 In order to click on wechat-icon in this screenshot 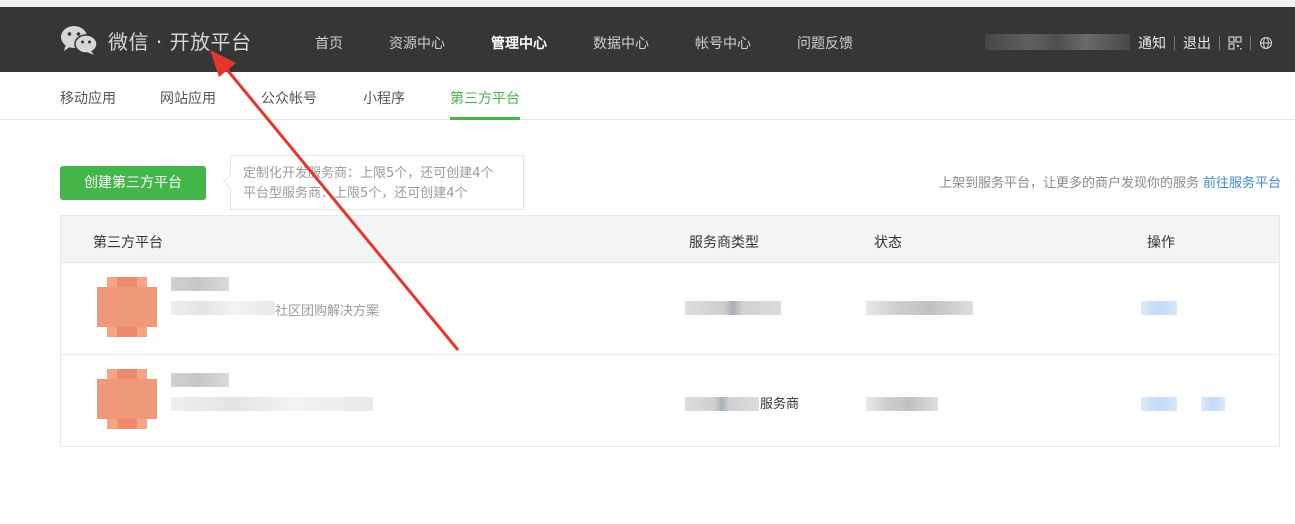, I will do `click(79, 40)`.